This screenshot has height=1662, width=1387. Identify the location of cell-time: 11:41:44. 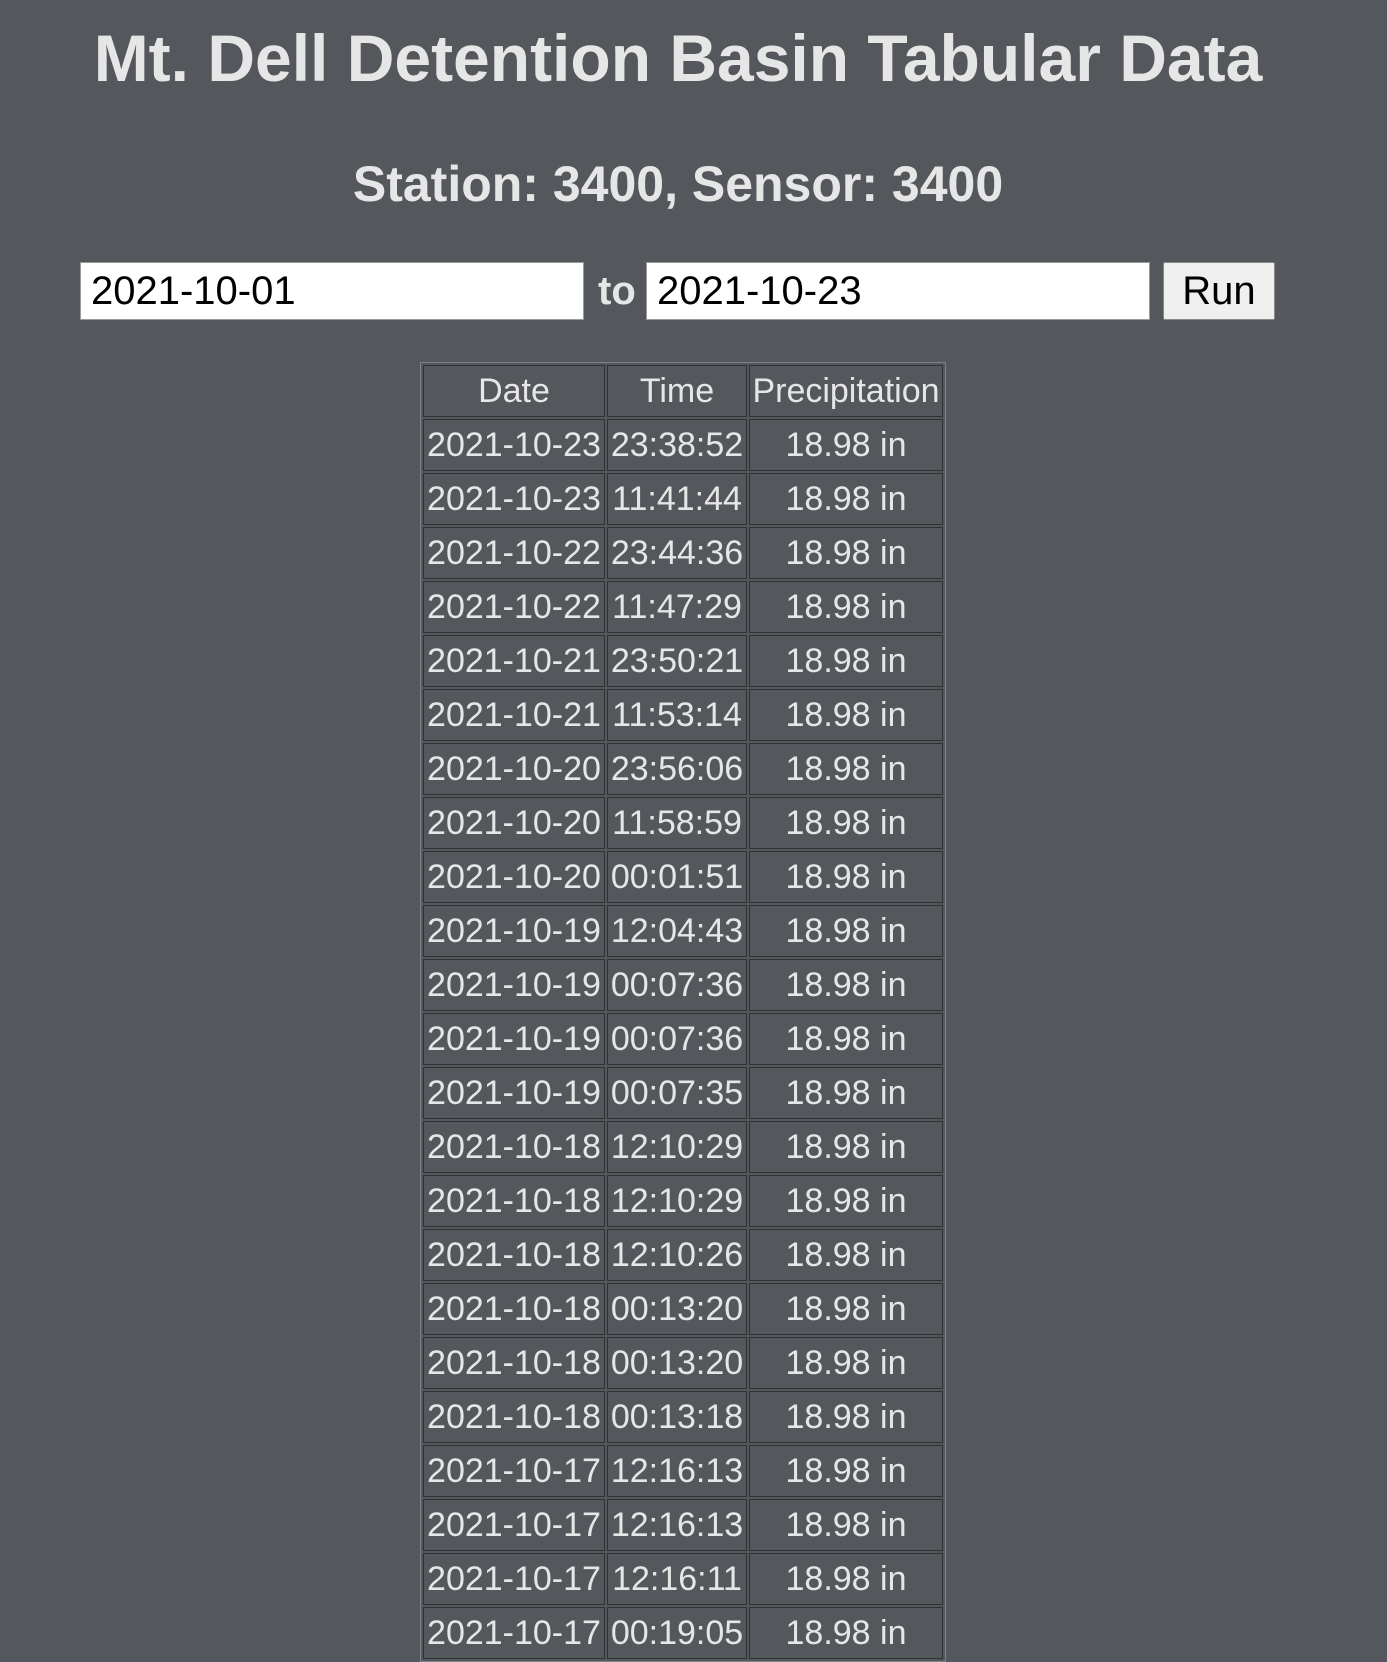
(677, 499).